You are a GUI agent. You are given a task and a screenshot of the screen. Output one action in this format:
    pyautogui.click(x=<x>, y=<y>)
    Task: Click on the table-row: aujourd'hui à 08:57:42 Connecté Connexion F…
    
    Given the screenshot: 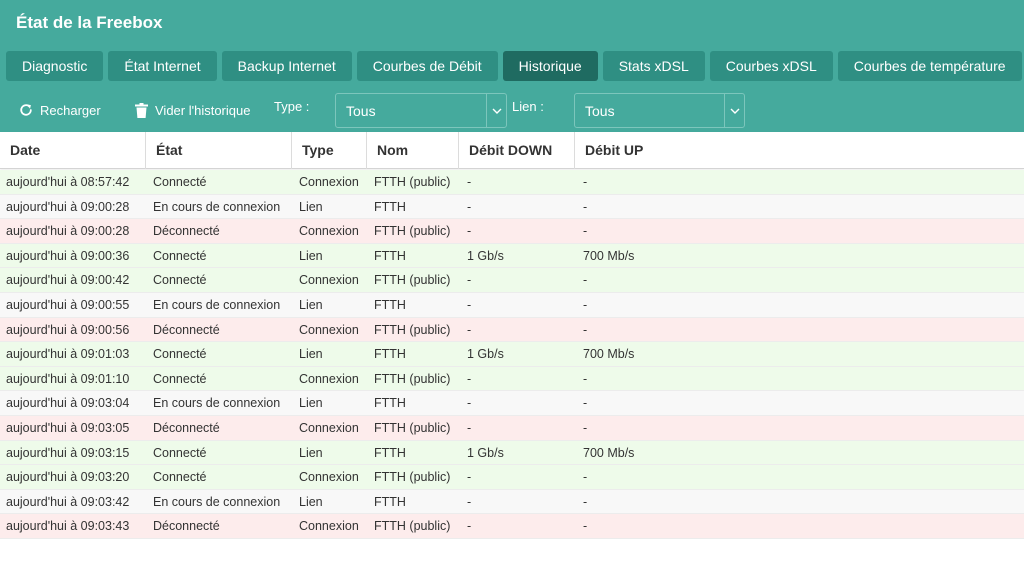 What is the action you would take?
    pyautogui.click(x=512, y=182)
    